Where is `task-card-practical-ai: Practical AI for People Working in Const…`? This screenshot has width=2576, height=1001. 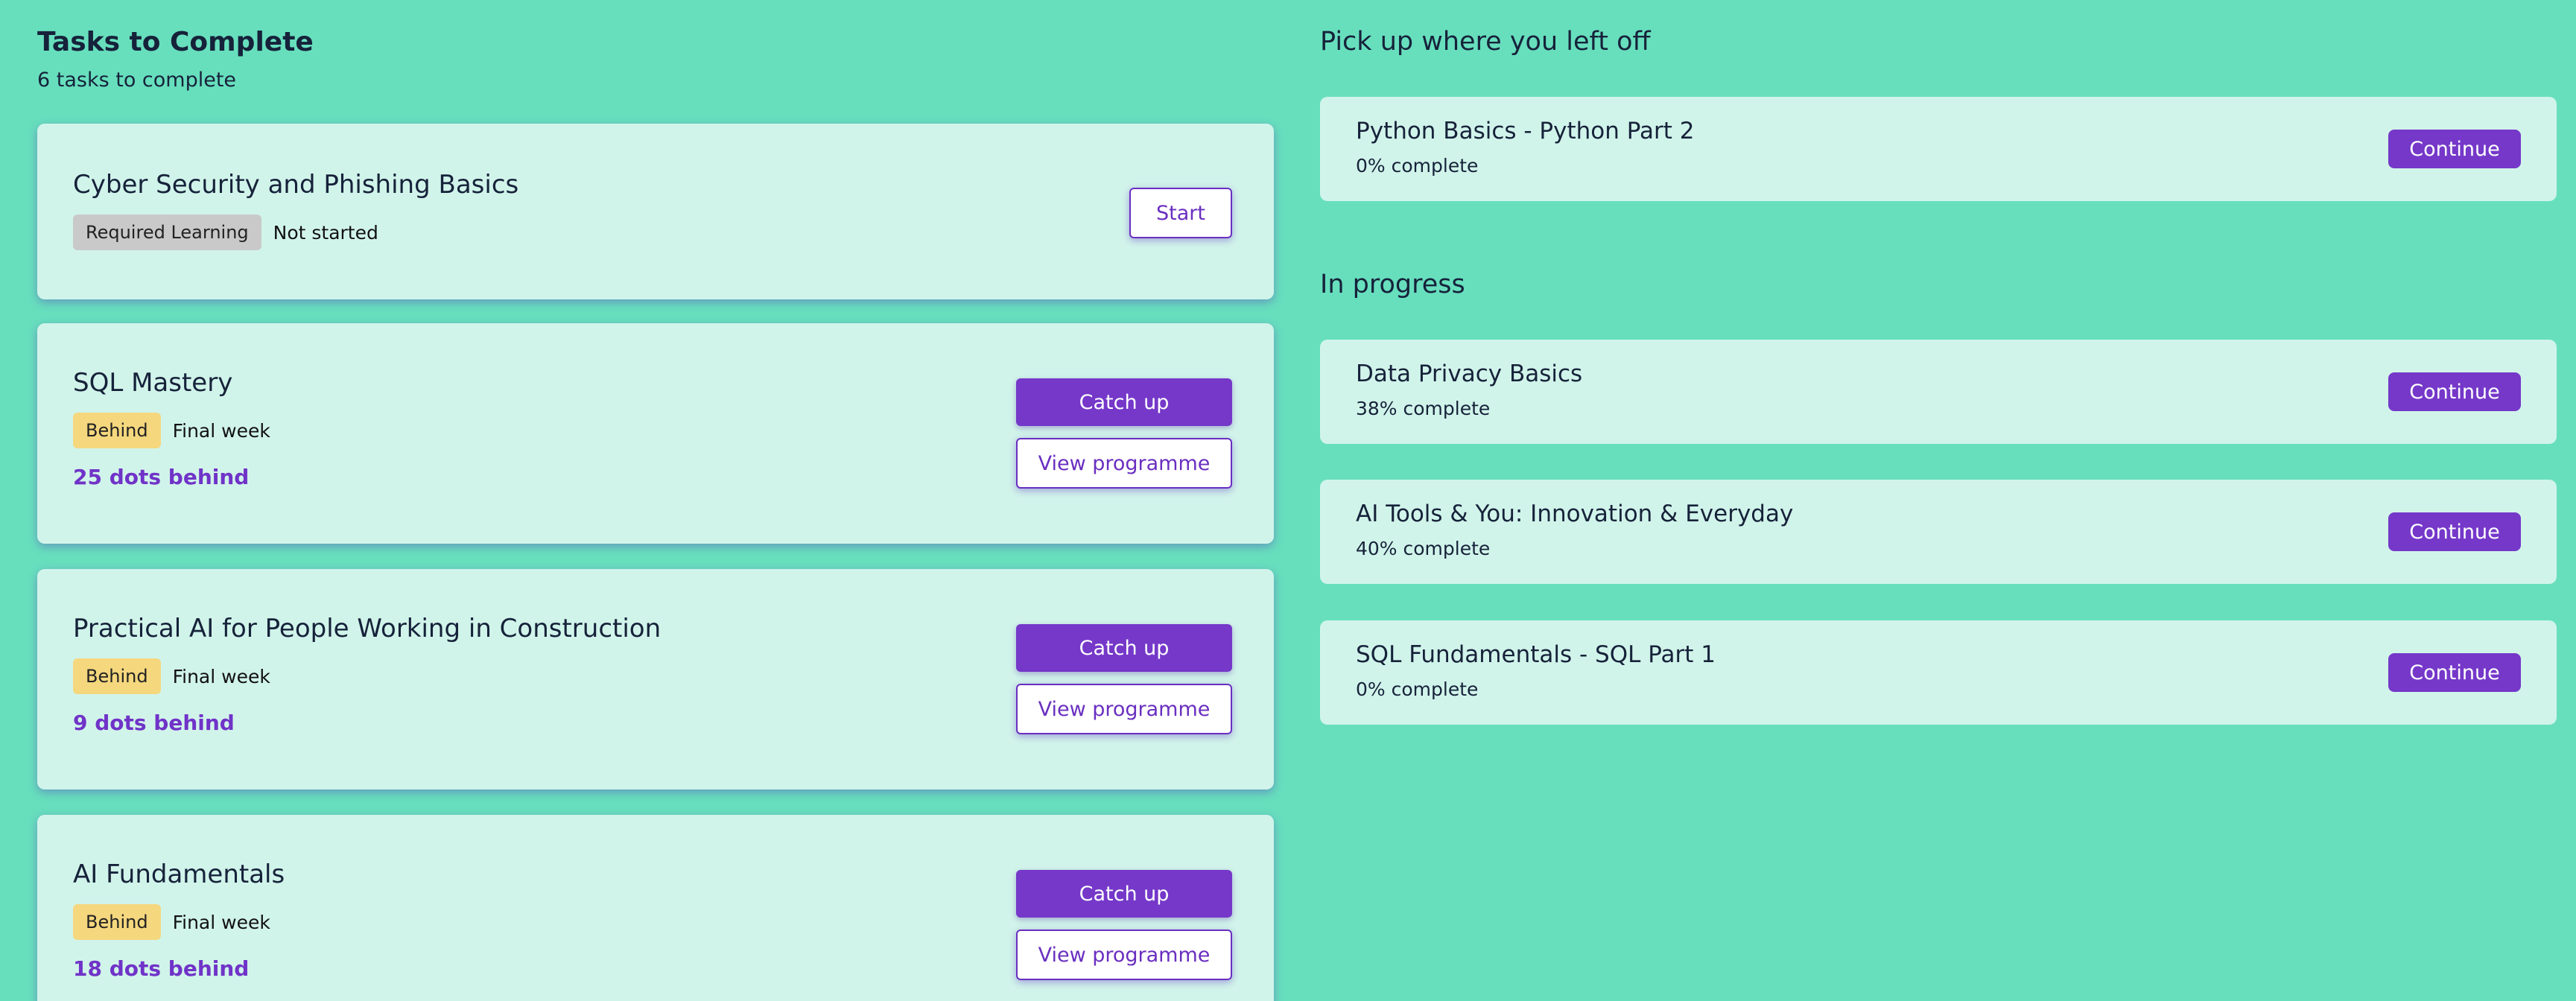
task-card-practical-ai: Practical AI for People Working in Const… is located at coordinates (655, 679).